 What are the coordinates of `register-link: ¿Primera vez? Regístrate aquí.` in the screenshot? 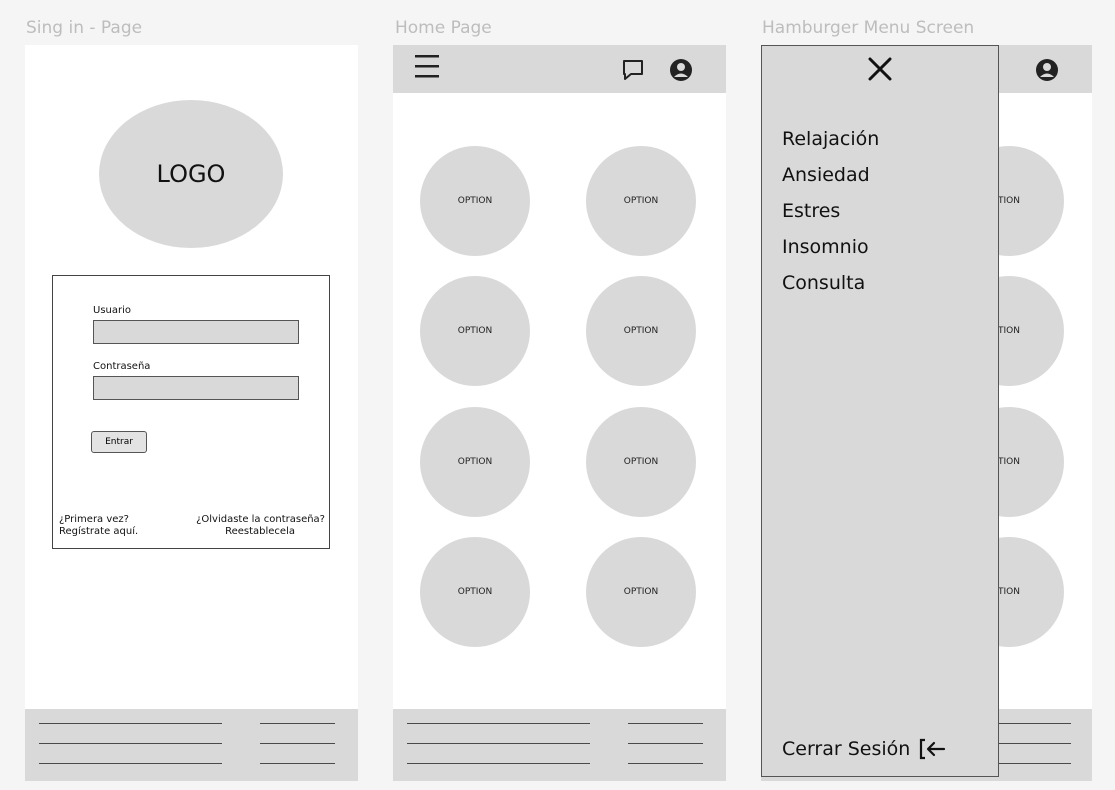 It's located at (98, 526).